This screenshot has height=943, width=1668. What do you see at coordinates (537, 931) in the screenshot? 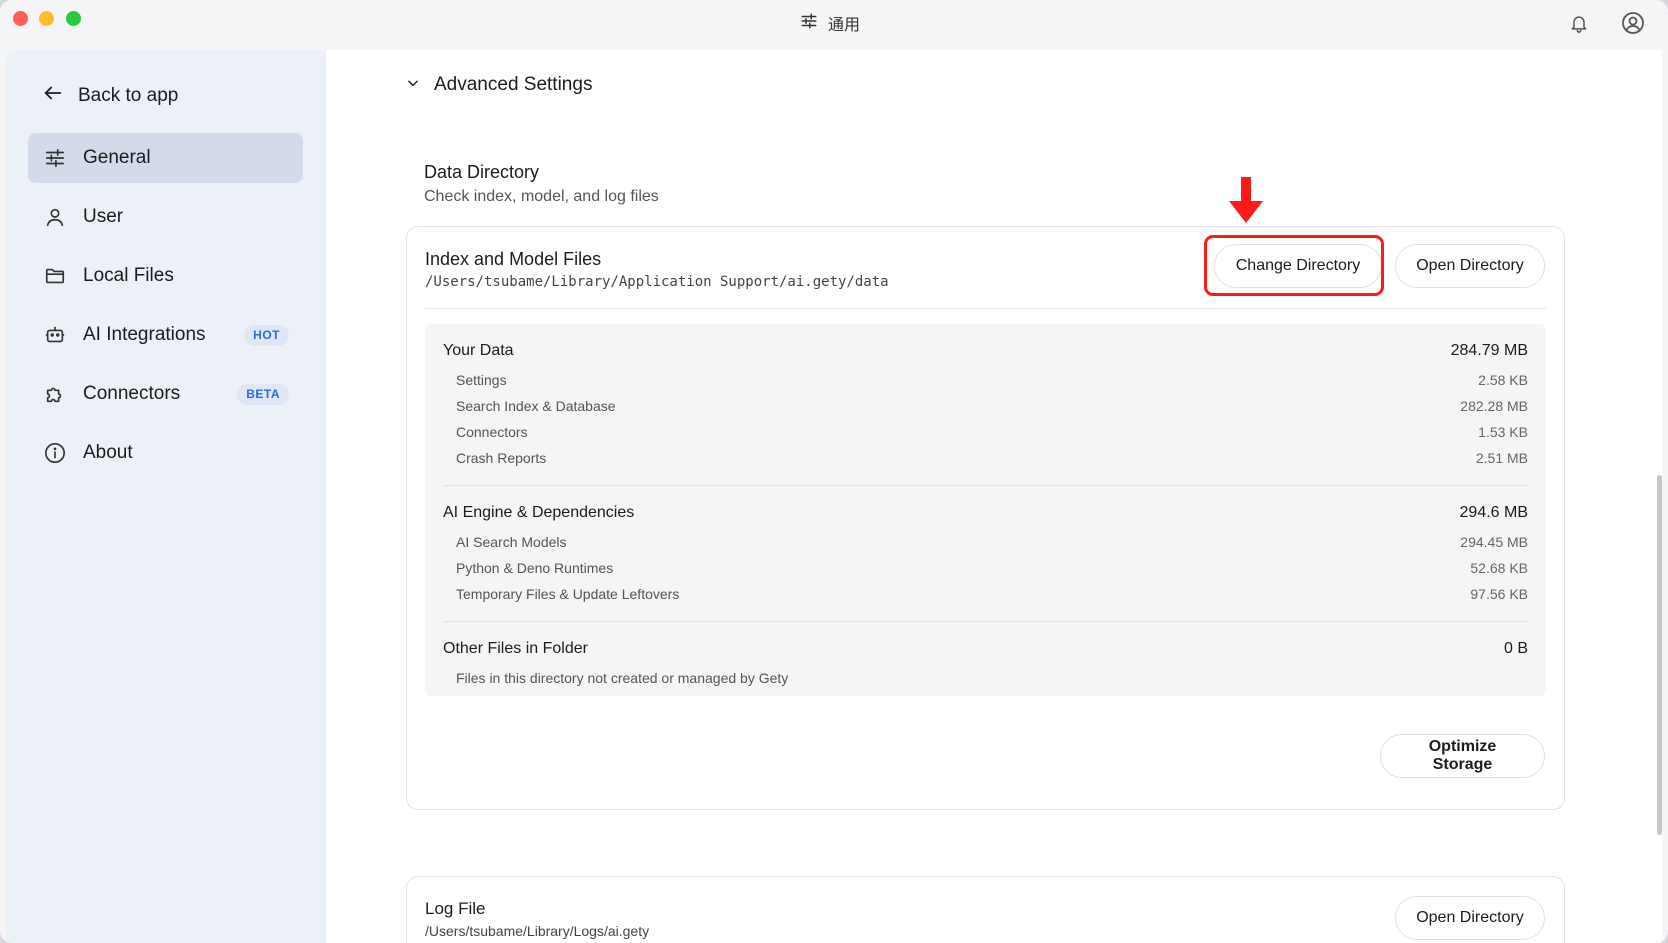
I see `log-path: /Users/tsubame/Library/Logs/ai.gety` at bounding box center [537, 931].